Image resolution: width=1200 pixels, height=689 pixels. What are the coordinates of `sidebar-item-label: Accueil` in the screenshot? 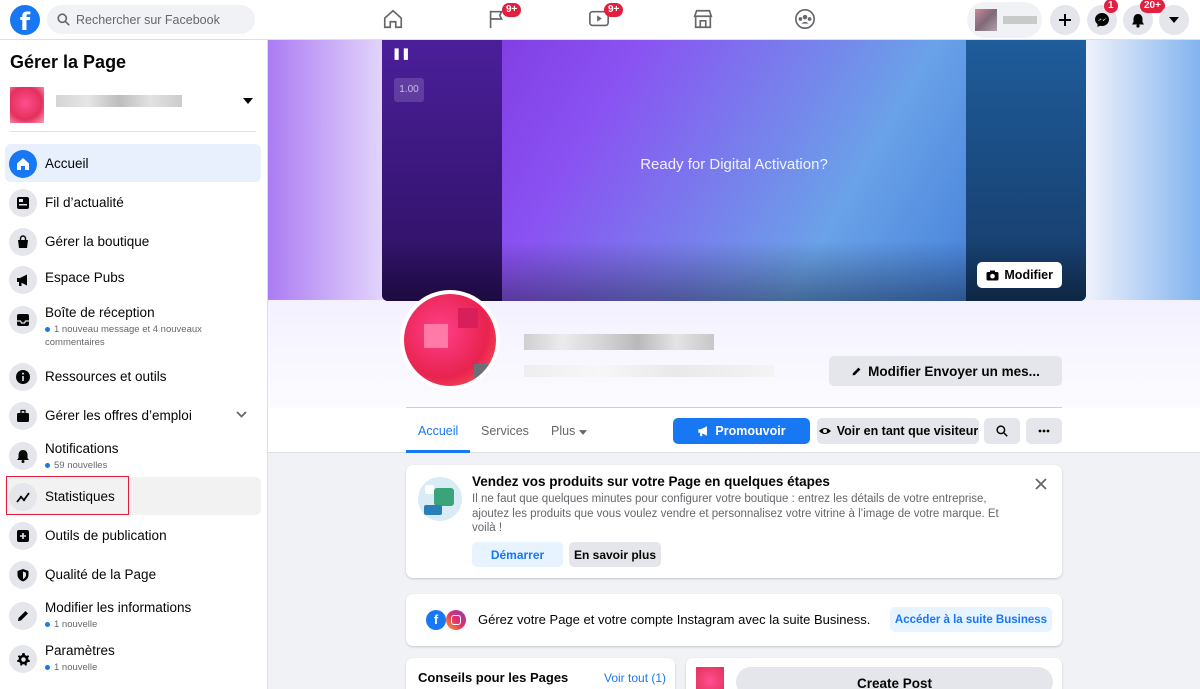 It's located at (67, 163).